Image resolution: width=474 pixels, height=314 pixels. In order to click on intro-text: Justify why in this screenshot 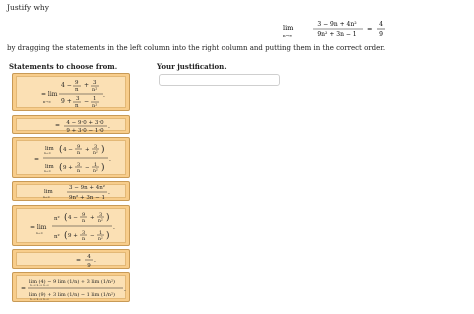, I will do `click(28, 7)`.